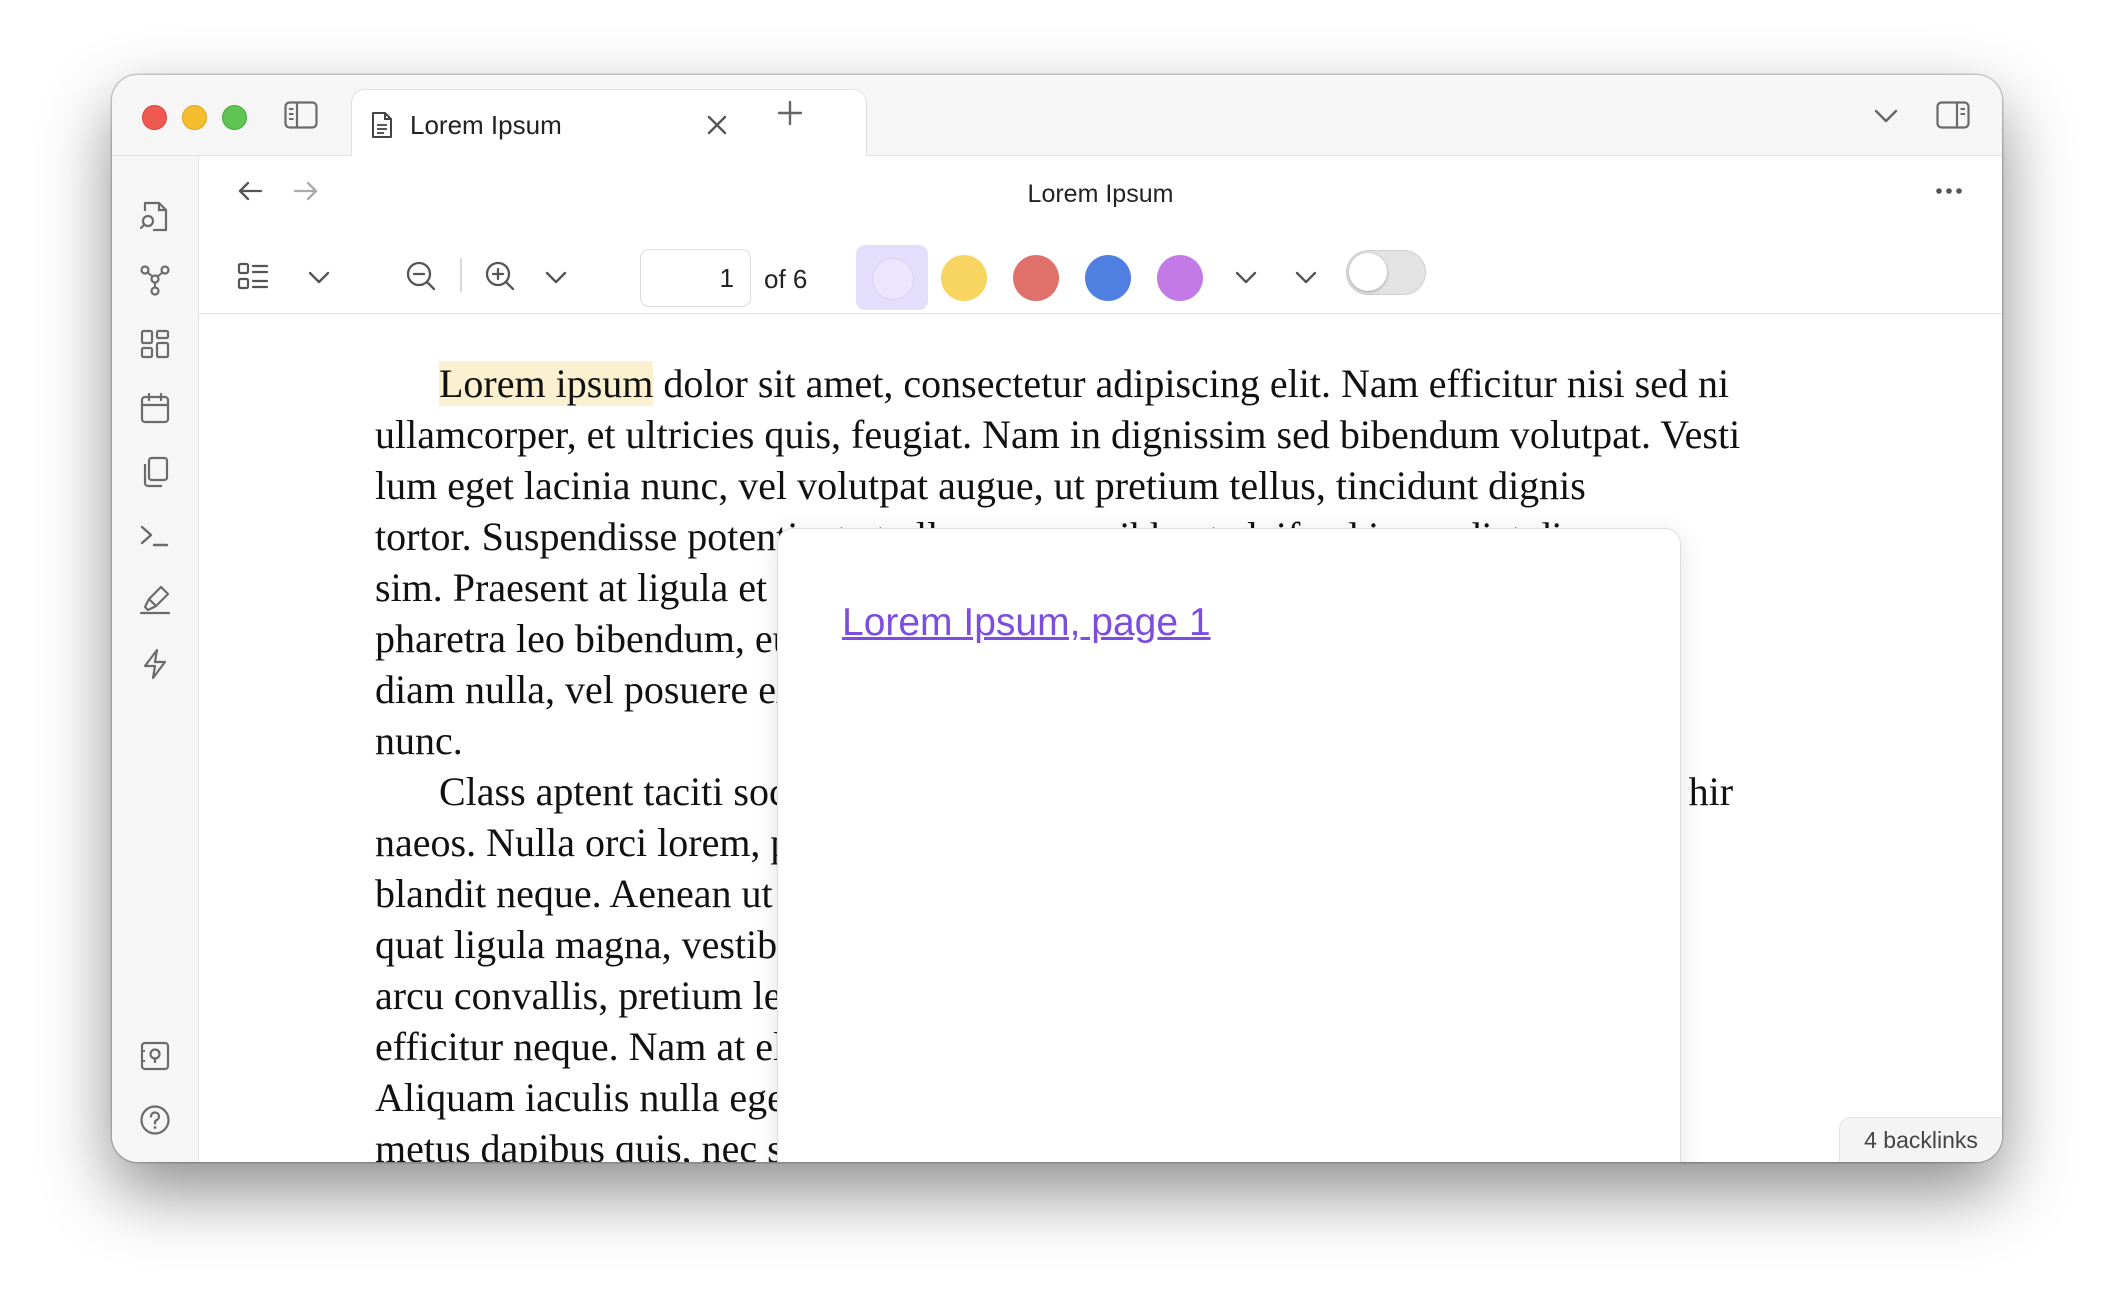  Describe the element at coordinates (1036, 278) in the screenshot. I see `swatch-red` at that location.